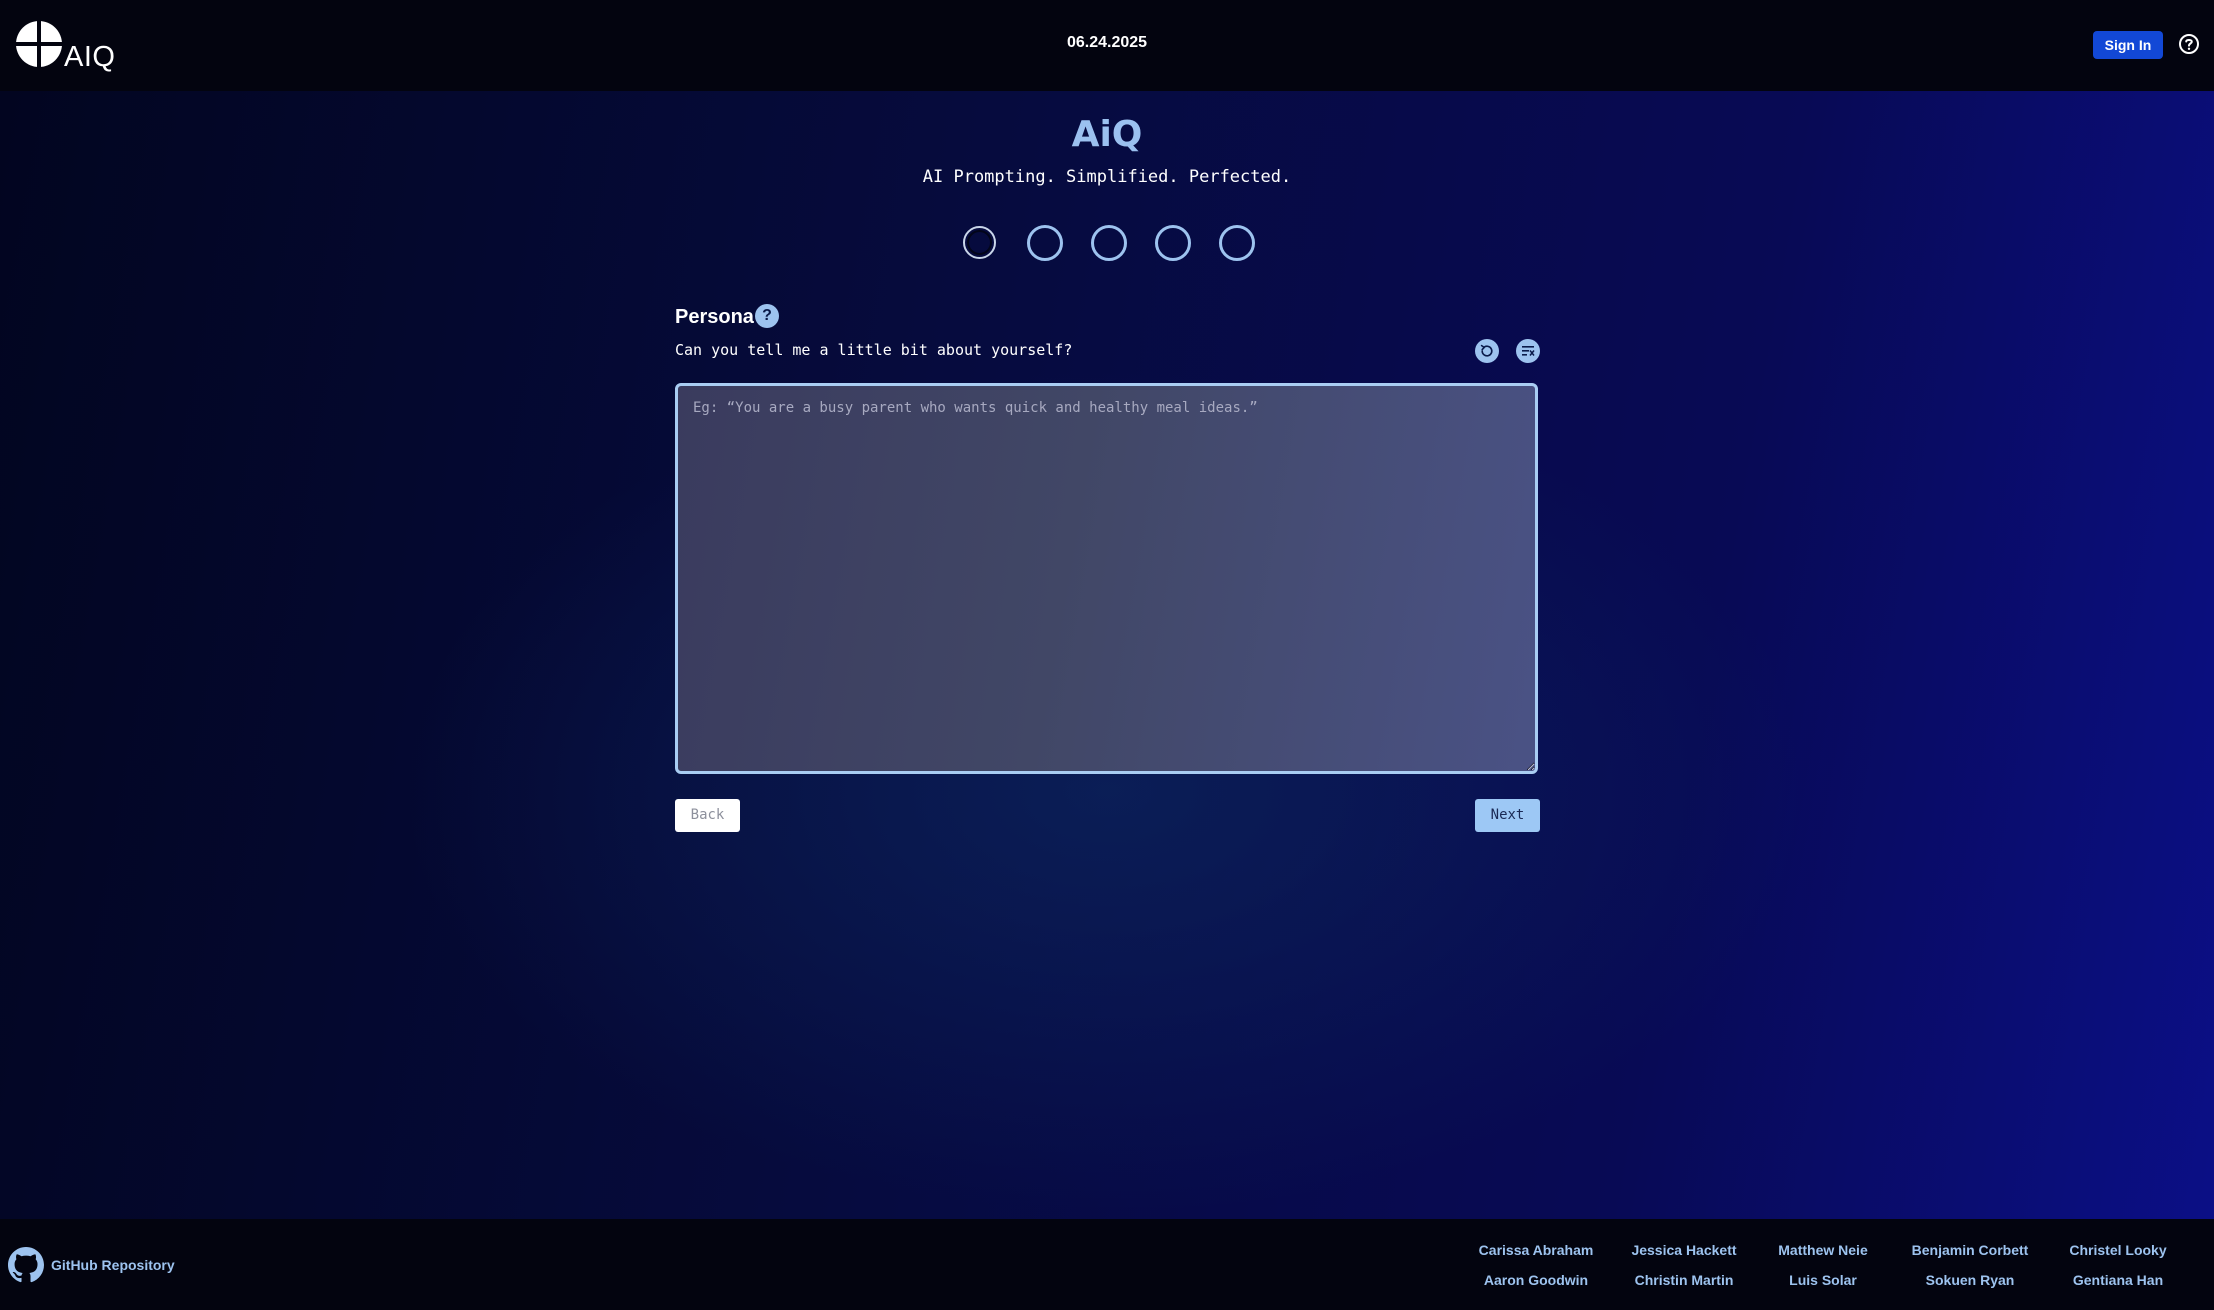 This screenshot has width=2214, height=1310. Describe the element at coordinates (1106, 578) in the screenshot. I see `persona-input` at that location.